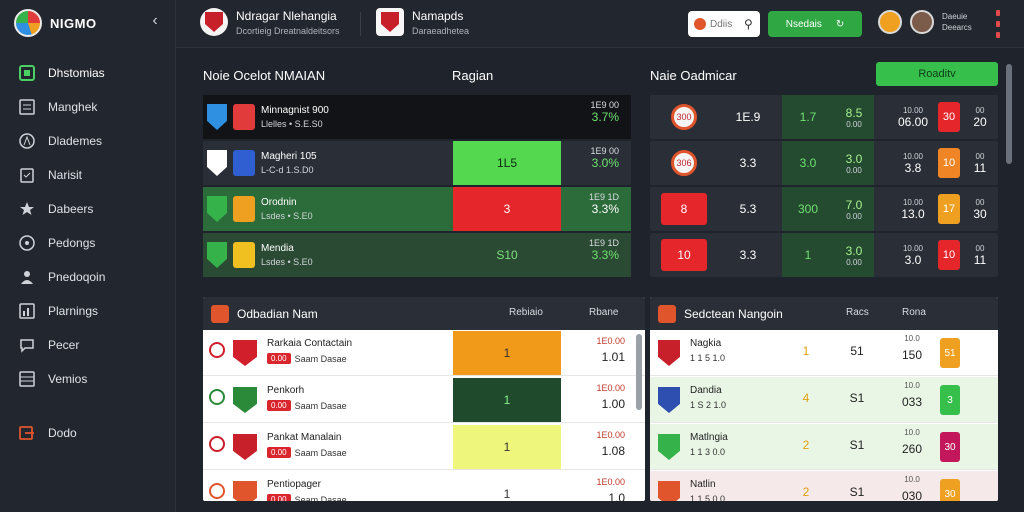 This screenshot has height=512, width=1024. What do you see at coordinates (684, 163) in the screenshot?
I see `match-pill: 306` at bounding box center [684, 163].